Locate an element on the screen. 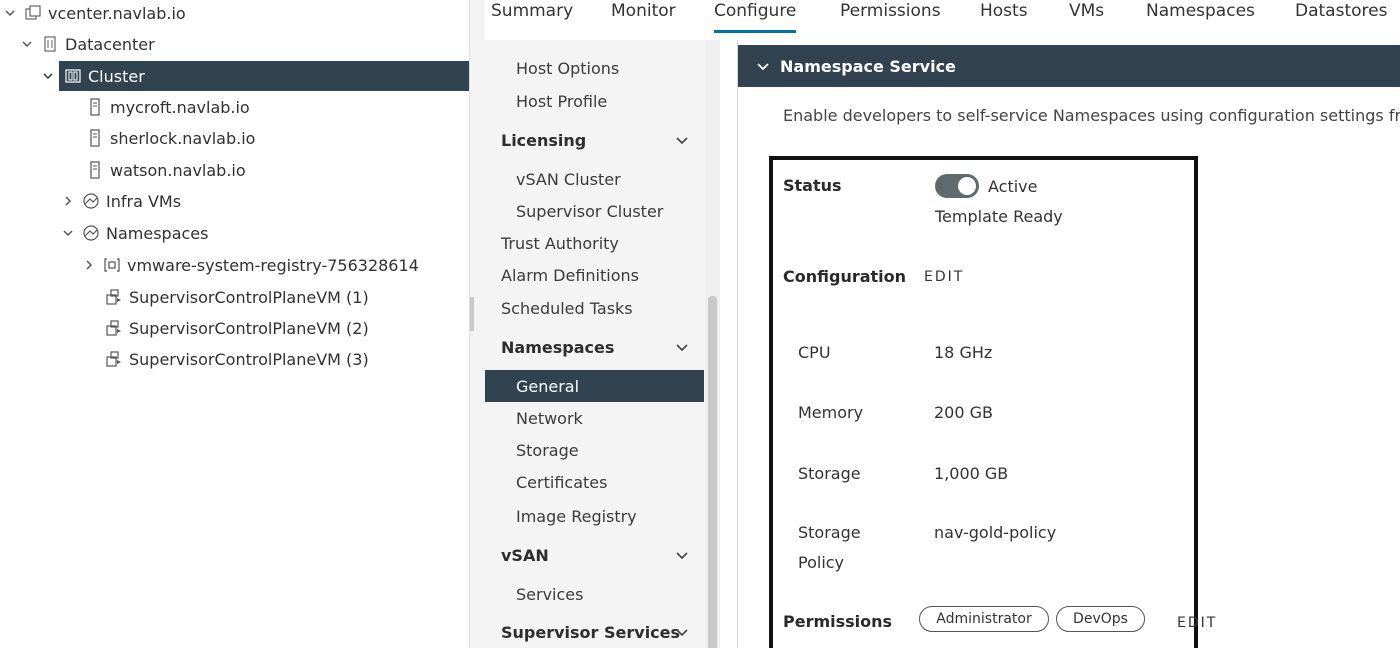 Image resolution: width=1400 pixels, height=648 pixels. tree-item-host: watson.navlab.io is located at coordinates (277, 170).